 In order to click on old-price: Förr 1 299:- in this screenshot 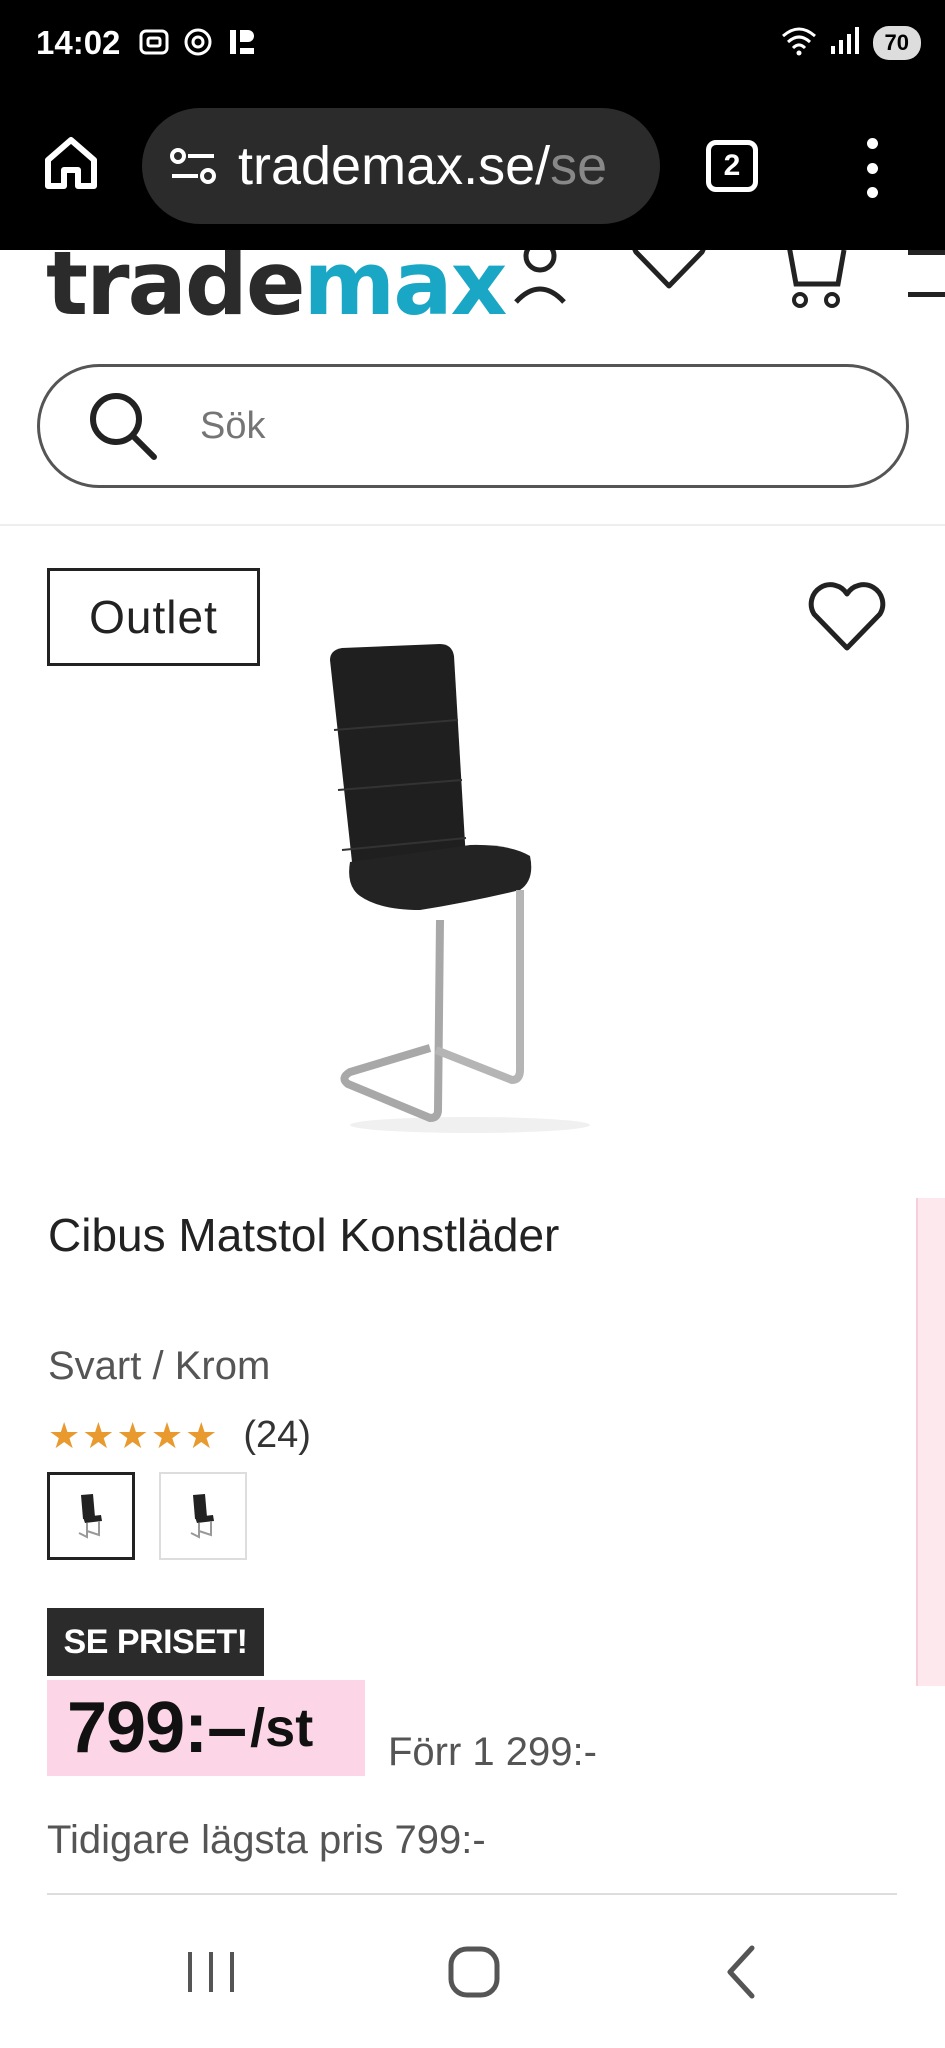, I will do `click(492, 1752)`.